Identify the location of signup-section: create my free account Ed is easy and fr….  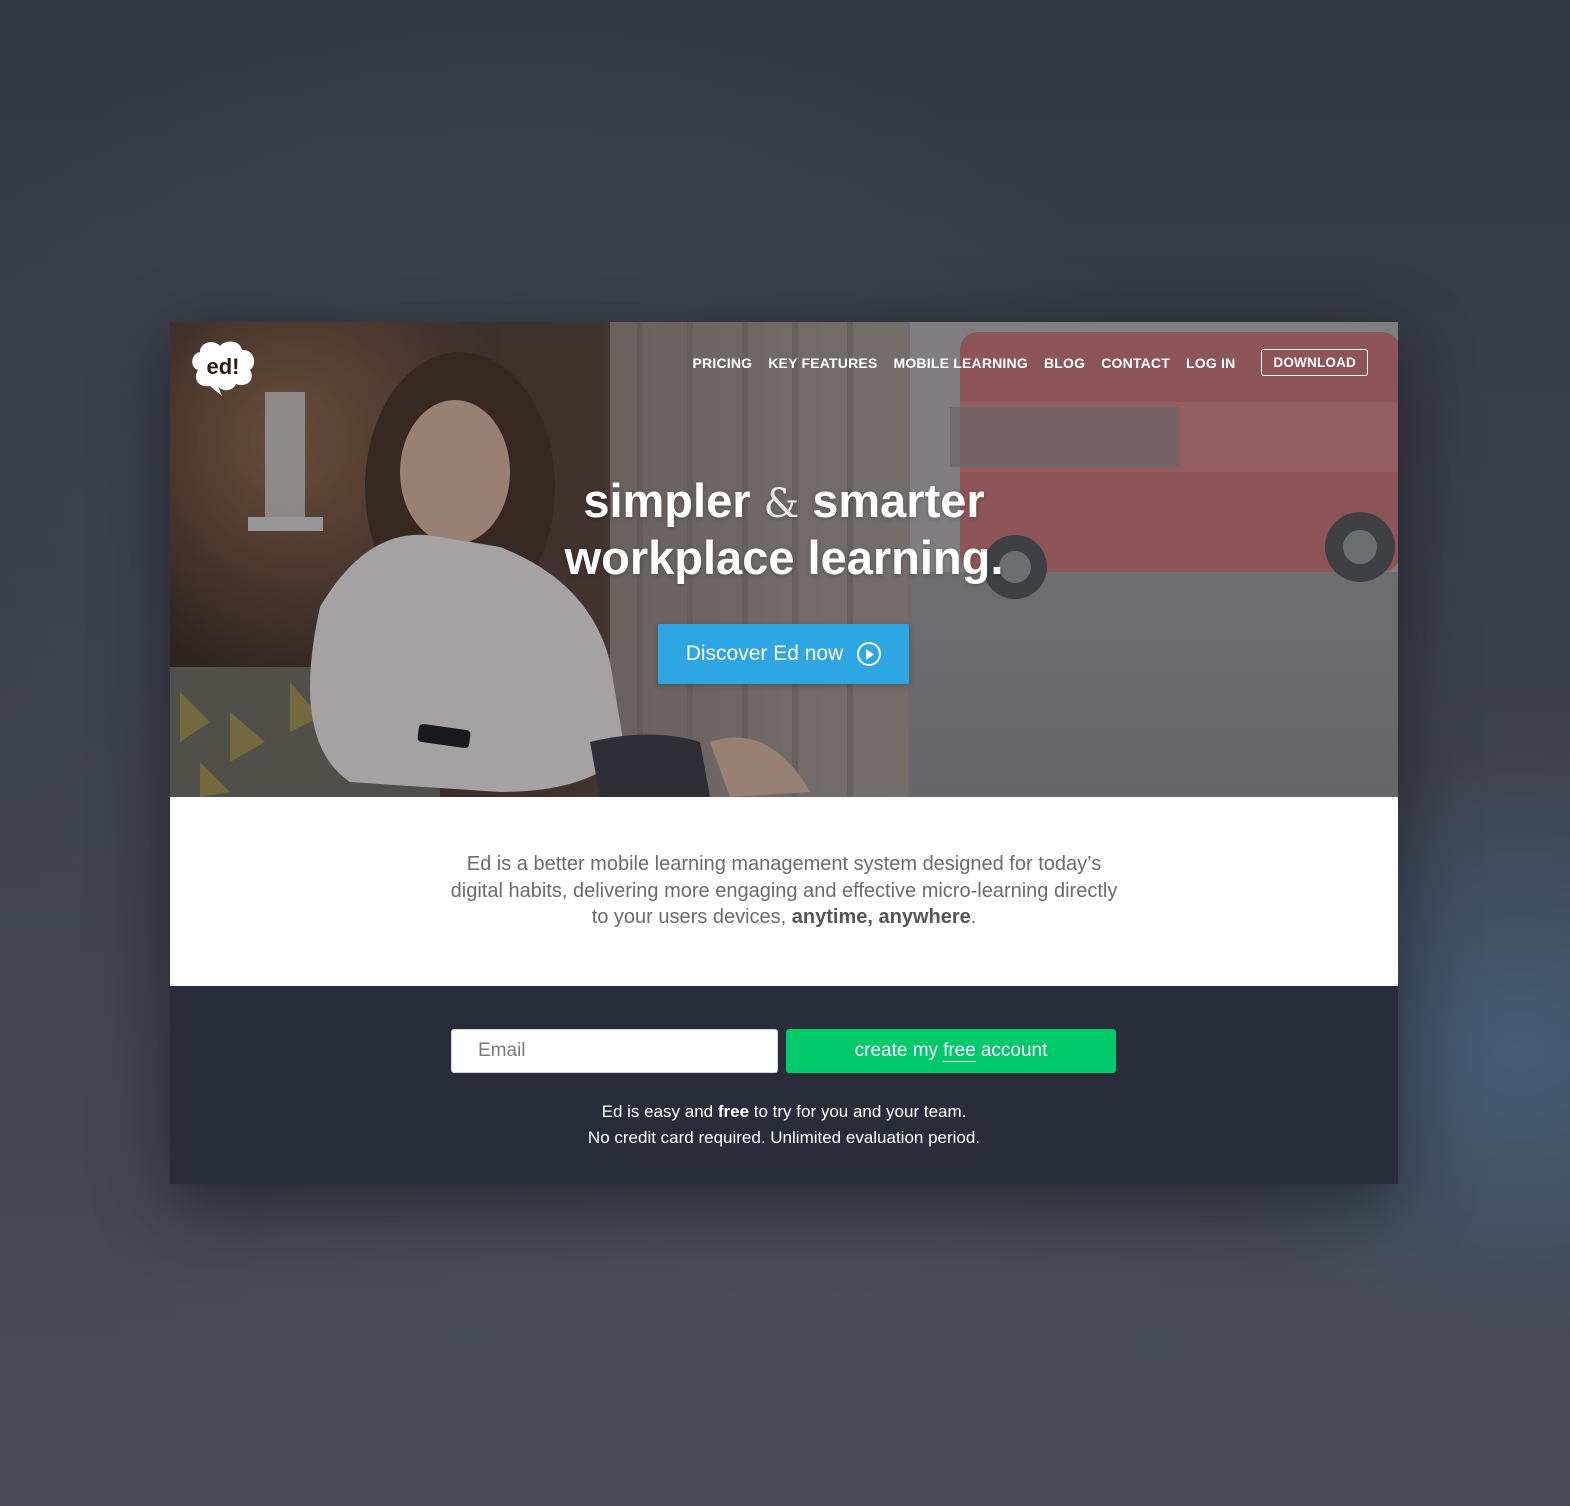
(784, 1085).